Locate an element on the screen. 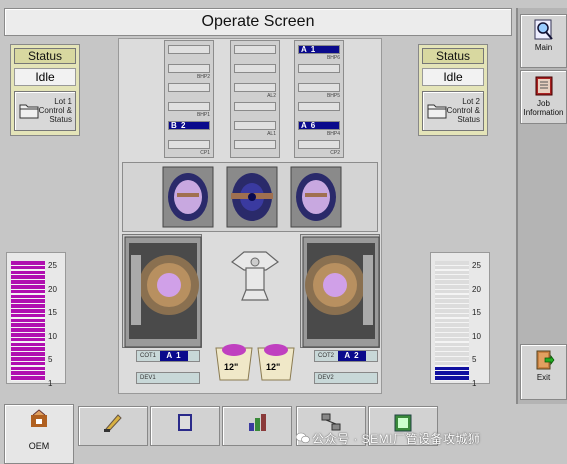 This screenshot has height=464, width=567. coater-left-graphic is located at coordinates (163, 292).